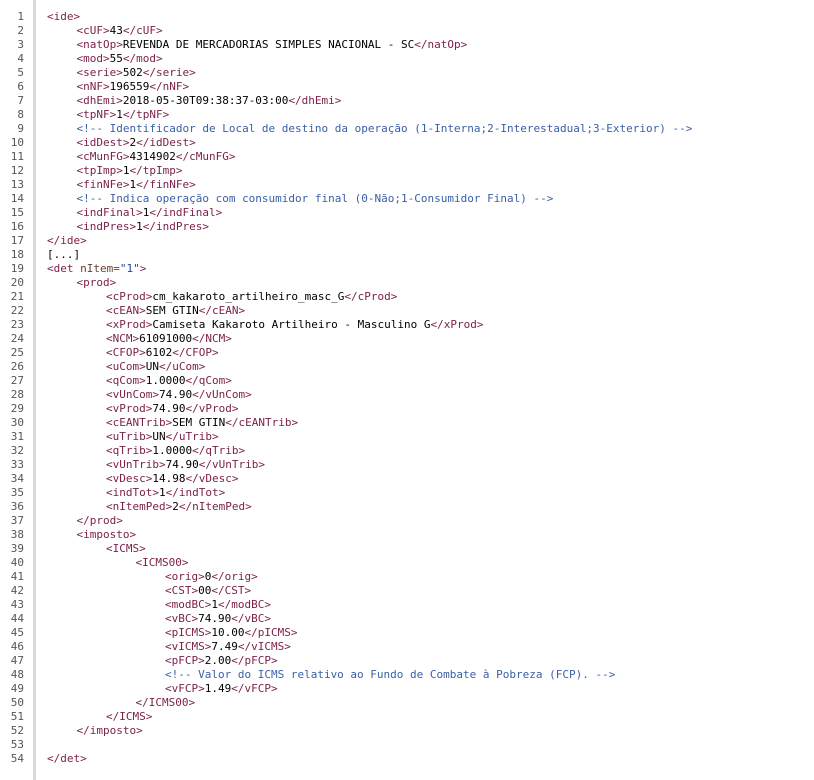  I want to click on line-number: 2, so click(20, 30).